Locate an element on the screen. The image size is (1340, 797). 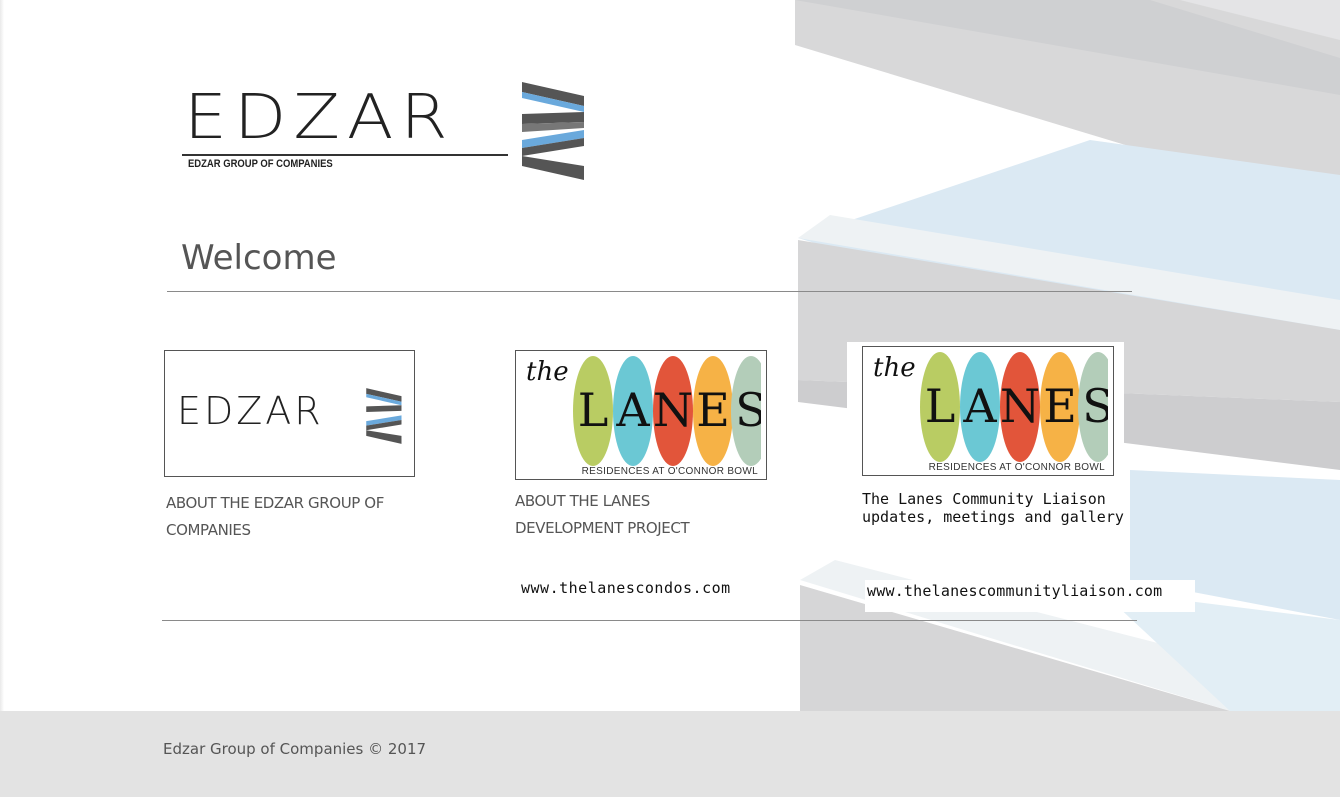
edzar-logo: EDZAR EDZAR GROUP OF COMPANIES is located at coordinates (385, 132).